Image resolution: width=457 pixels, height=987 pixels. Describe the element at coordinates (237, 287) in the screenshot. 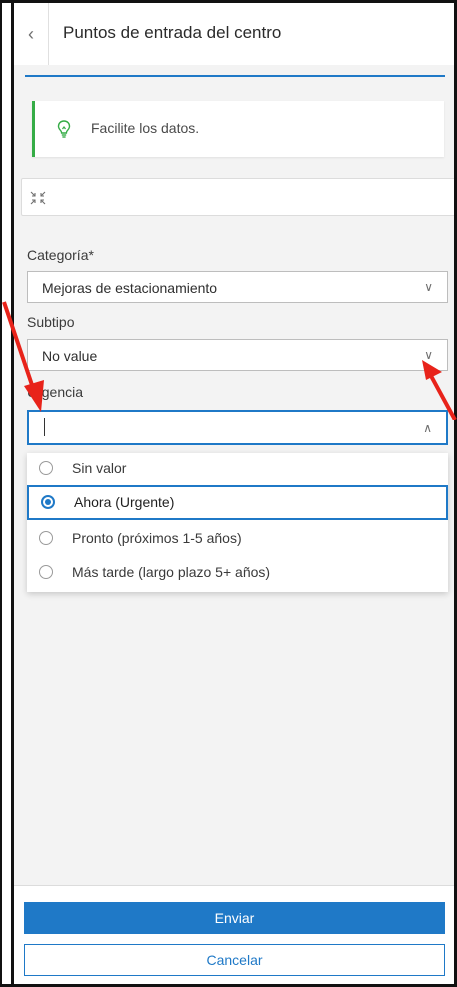

I see `categoria-select: Mejoras de estacionamiento ∨` at that location.